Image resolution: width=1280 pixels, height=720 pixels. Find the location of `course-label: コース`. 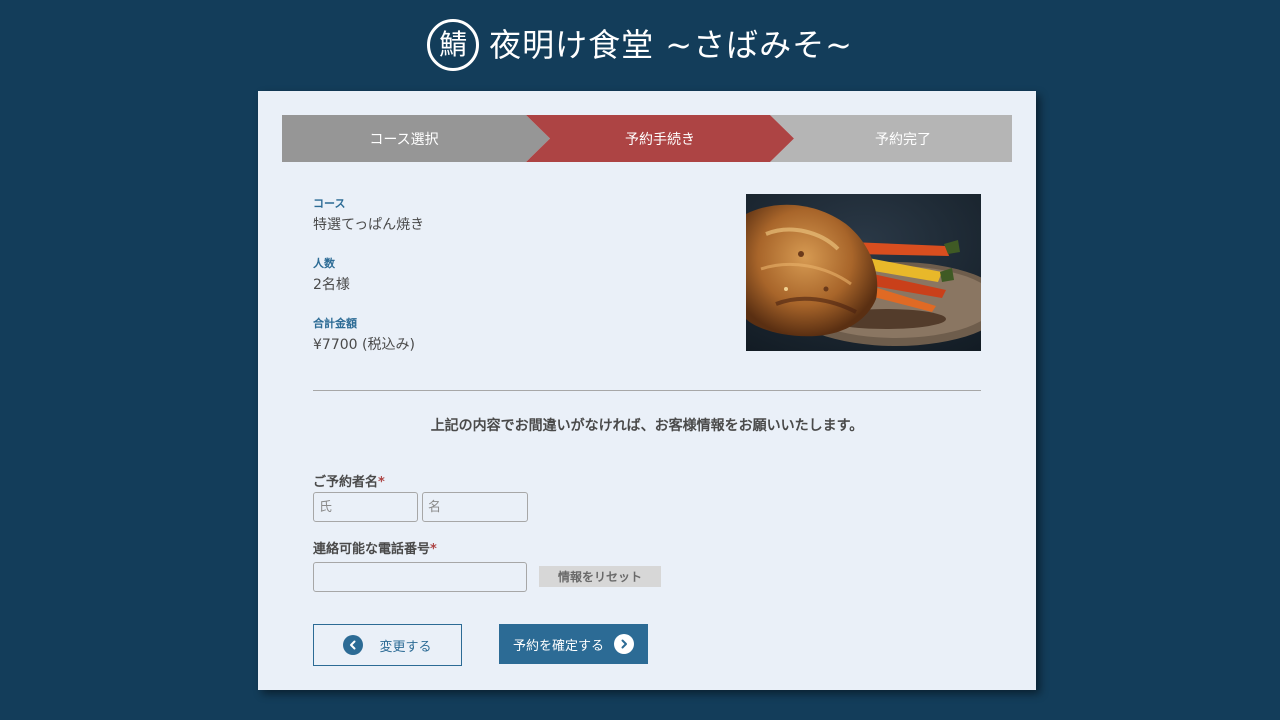

course-label: コース is located at coordinates (329, 203).